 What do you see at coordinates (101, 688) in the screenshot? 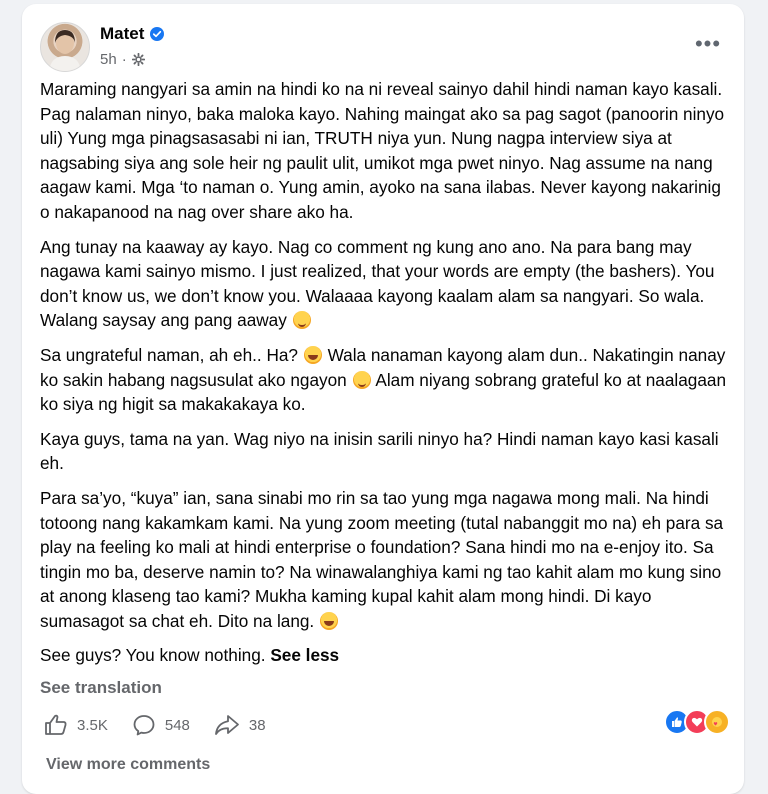
I see `see-translation-link: See translation` at bounding box center [101, 688].